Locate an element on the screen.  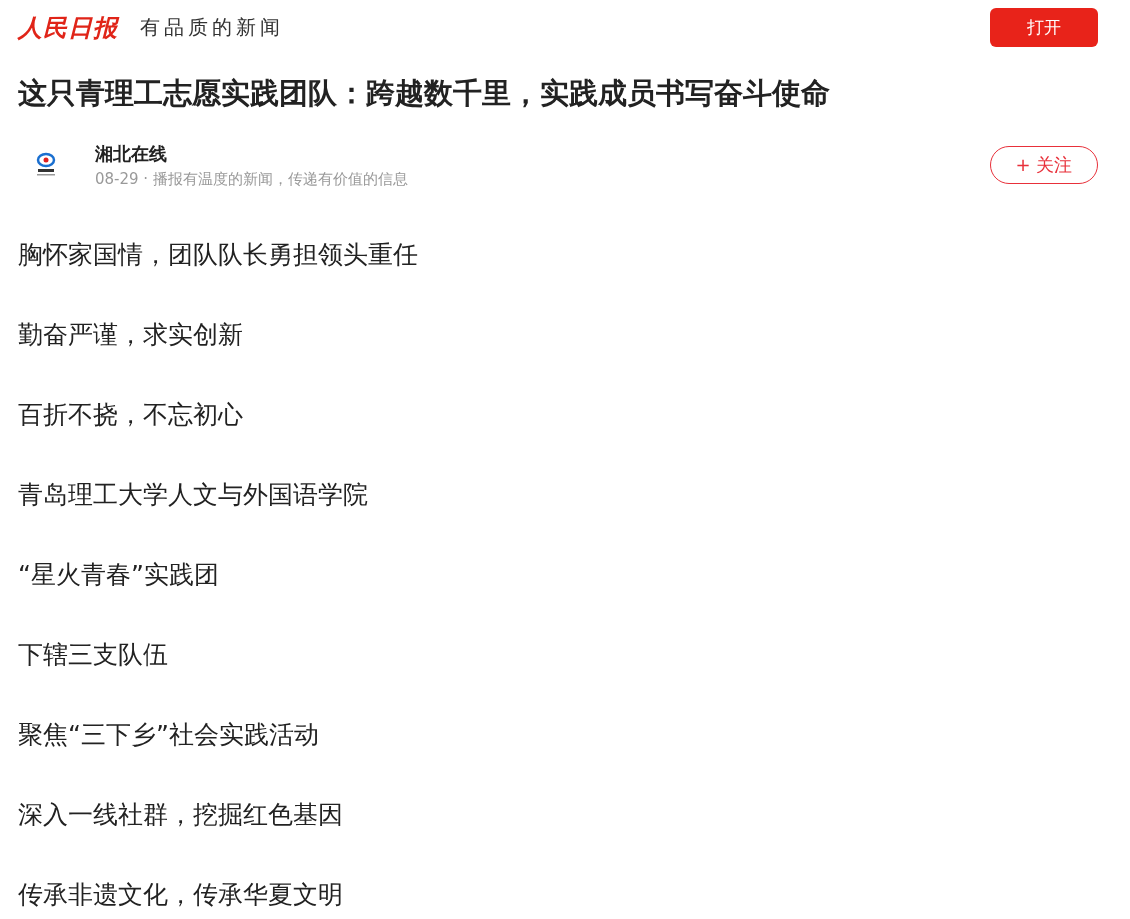
paragraph: 深入一线社群，挖掘红色基因 is located at coordinates (181, 815).